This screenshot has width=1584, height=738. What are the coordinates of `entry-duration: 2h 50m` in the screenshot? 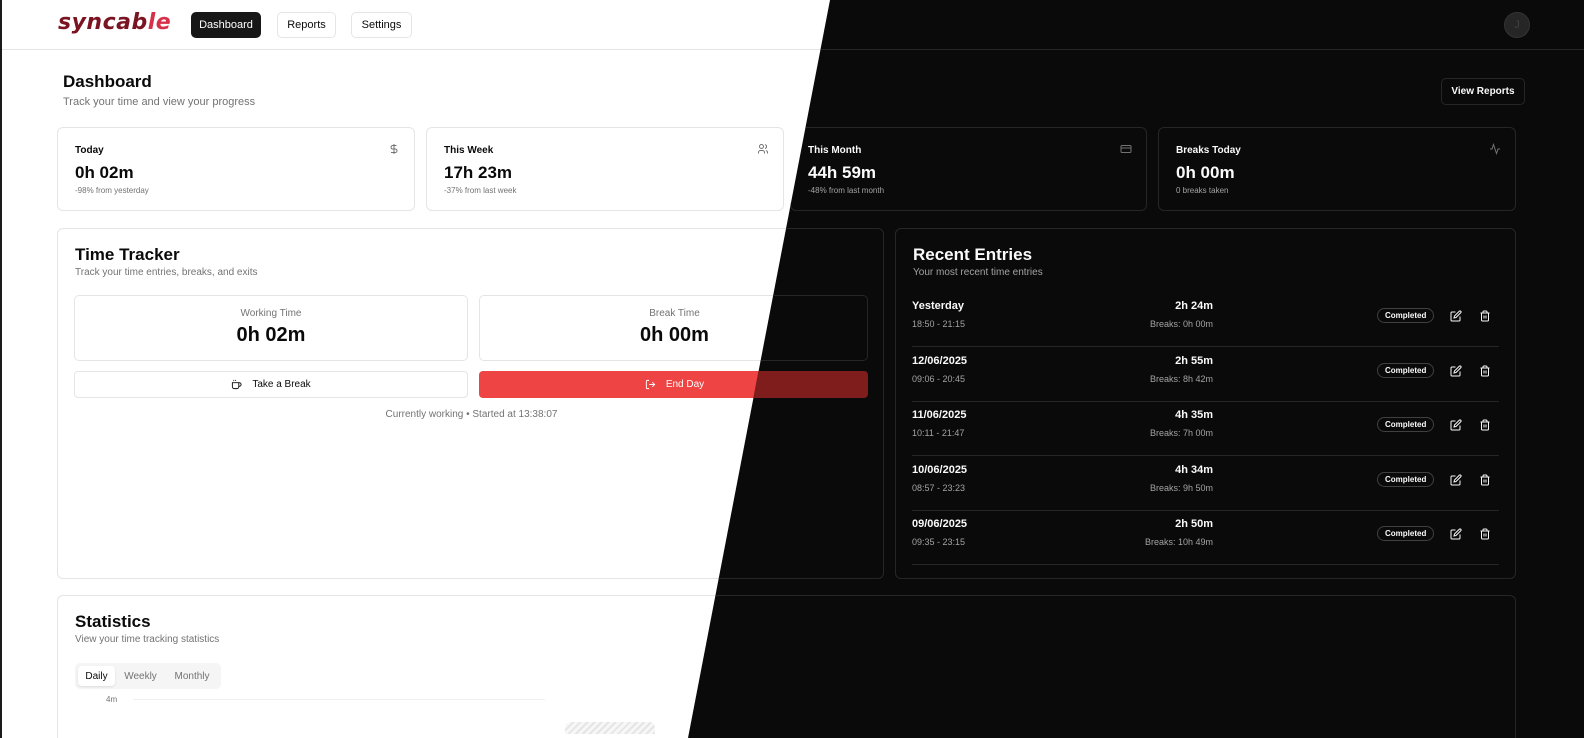 It's located at (1194, 524).